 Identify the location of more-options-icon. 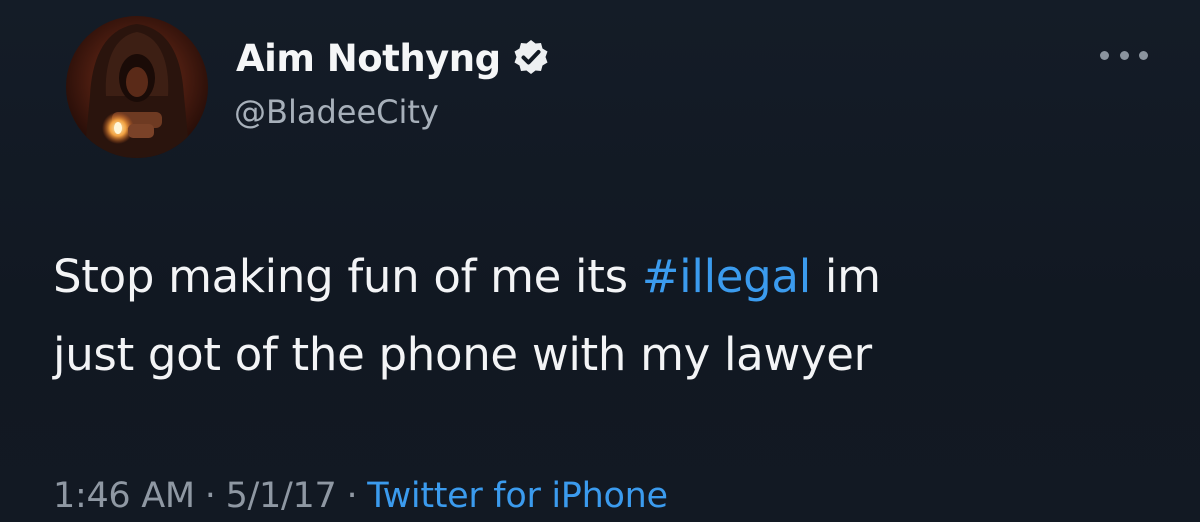
(1124, 55).